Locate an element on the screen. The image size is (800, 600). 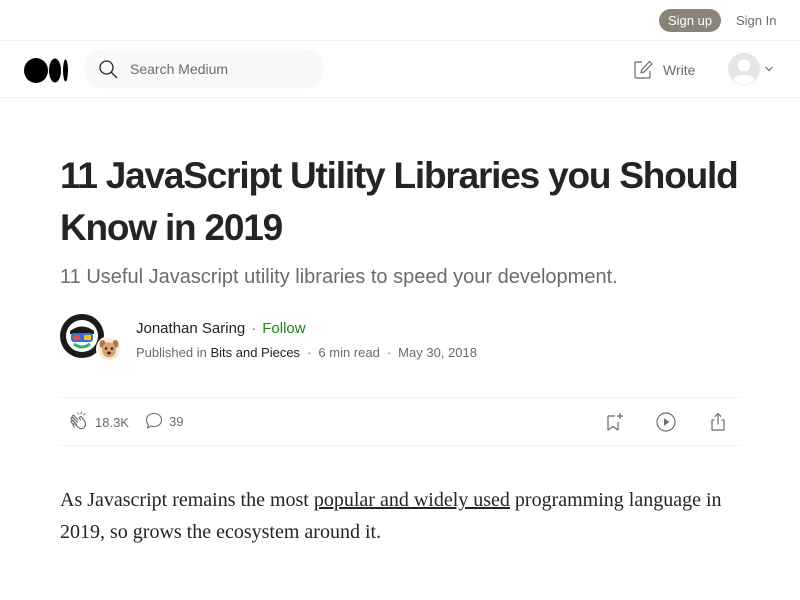
responses-button: 39 is located at coordinates (163, 421).